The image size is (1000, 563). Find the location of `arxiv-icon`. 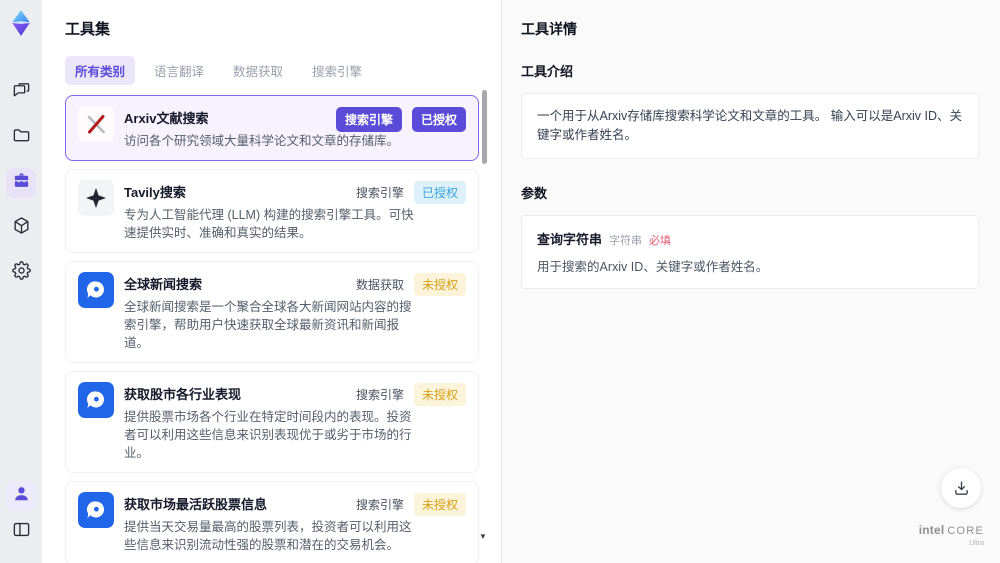

arxiv-icon is located at coordinates (96, 124).